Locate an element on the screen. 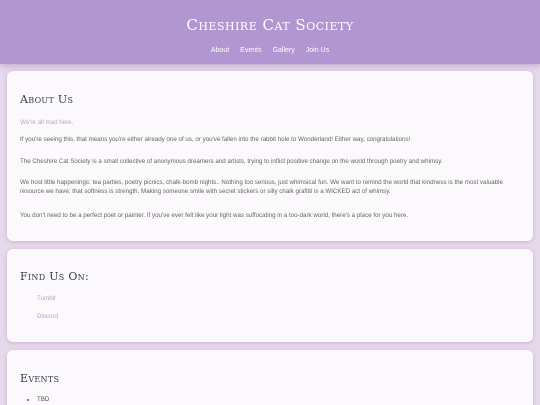  nav-events-link: Events is located at coordinates (250, 50).